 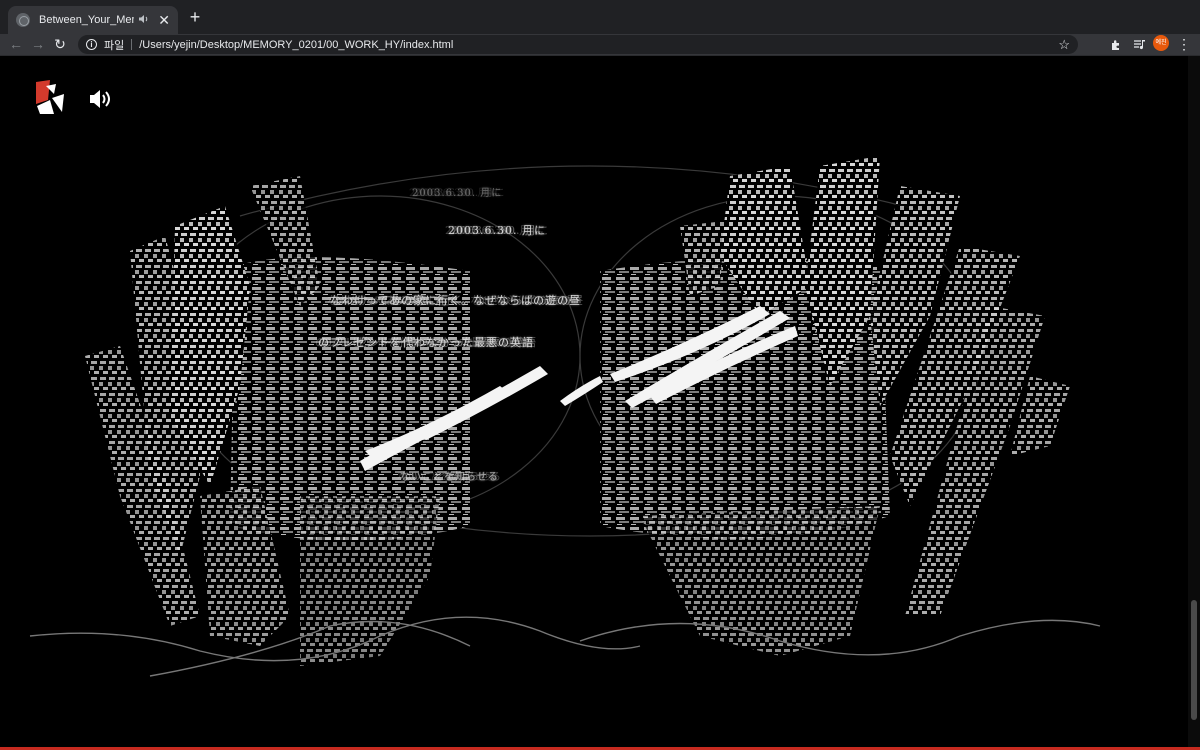 I want to click on speaker-volume-icon, so click(x=100, y=99).